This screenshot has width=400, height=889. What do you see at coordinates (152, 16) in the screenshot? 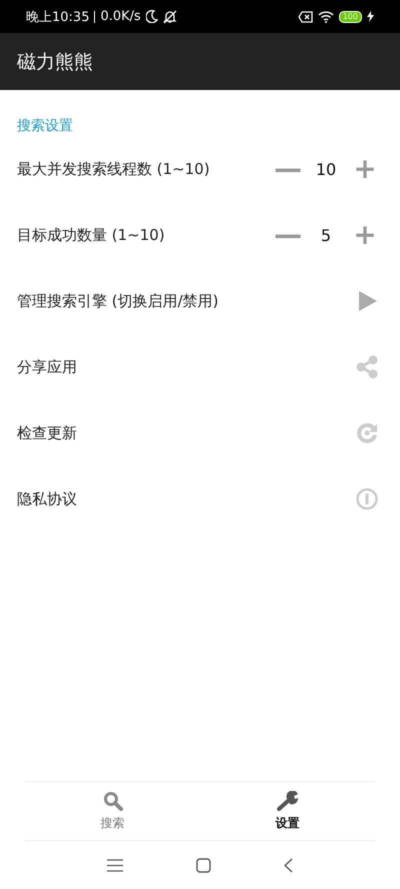
I see `moon-icon` at bounding box center [152, 16].